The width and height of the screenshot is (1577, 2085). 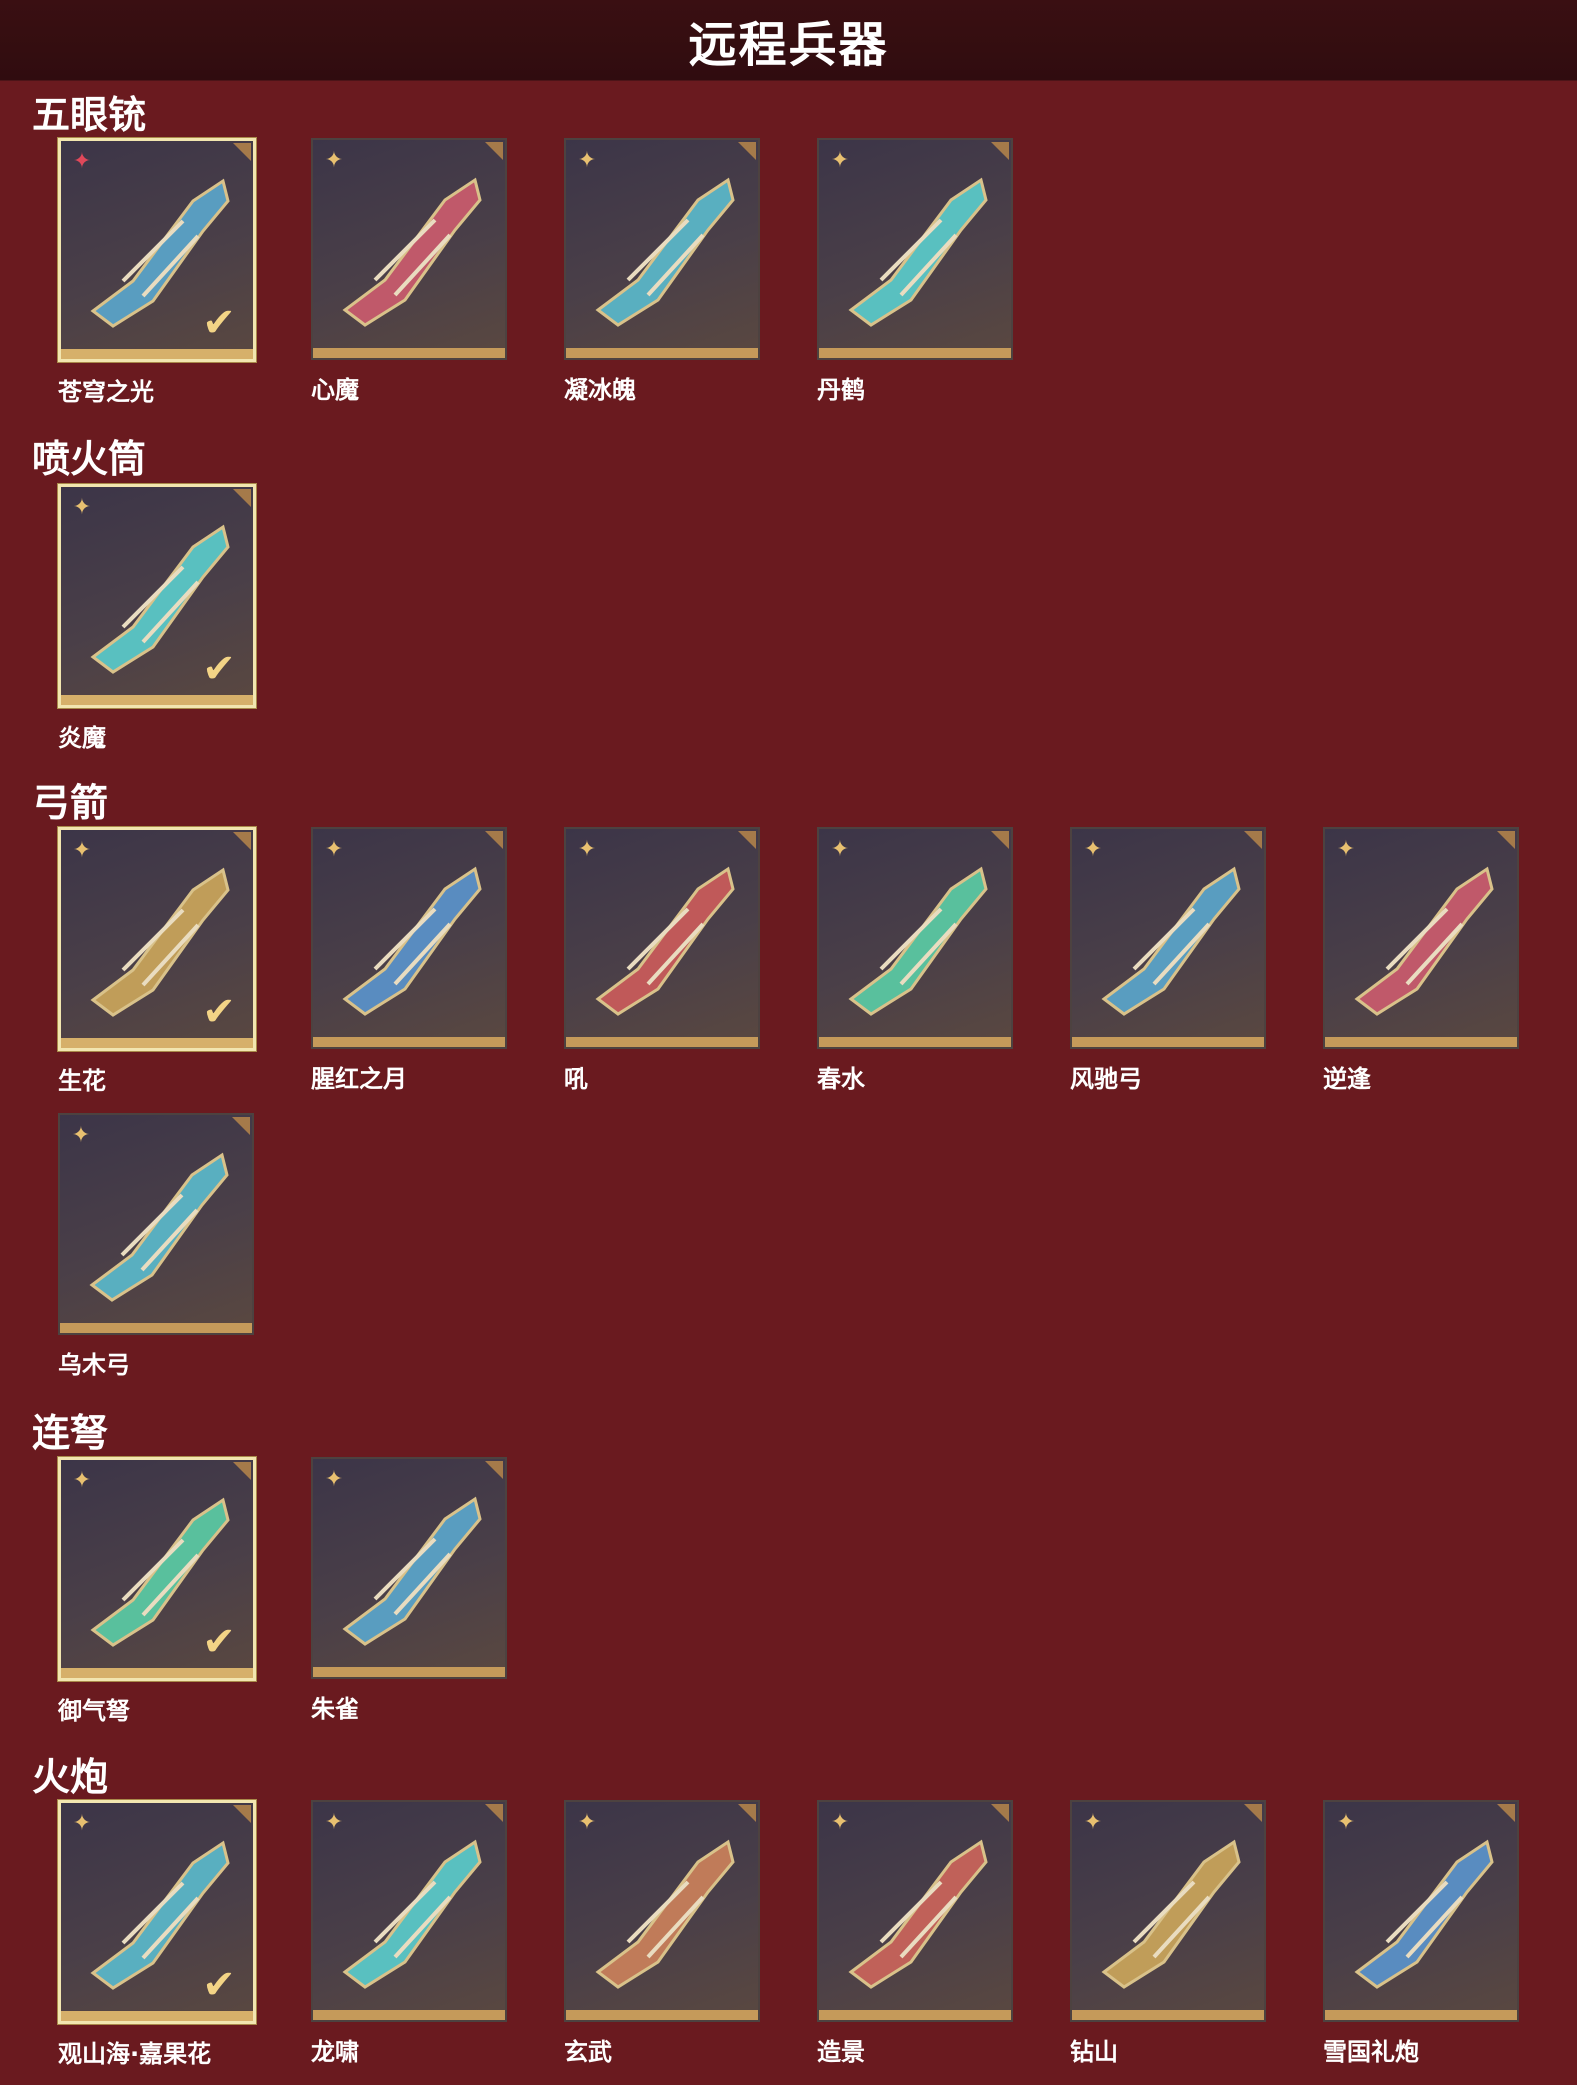 I want to click on weapon-name: 腥红之月, so click(x=359, y=1079).